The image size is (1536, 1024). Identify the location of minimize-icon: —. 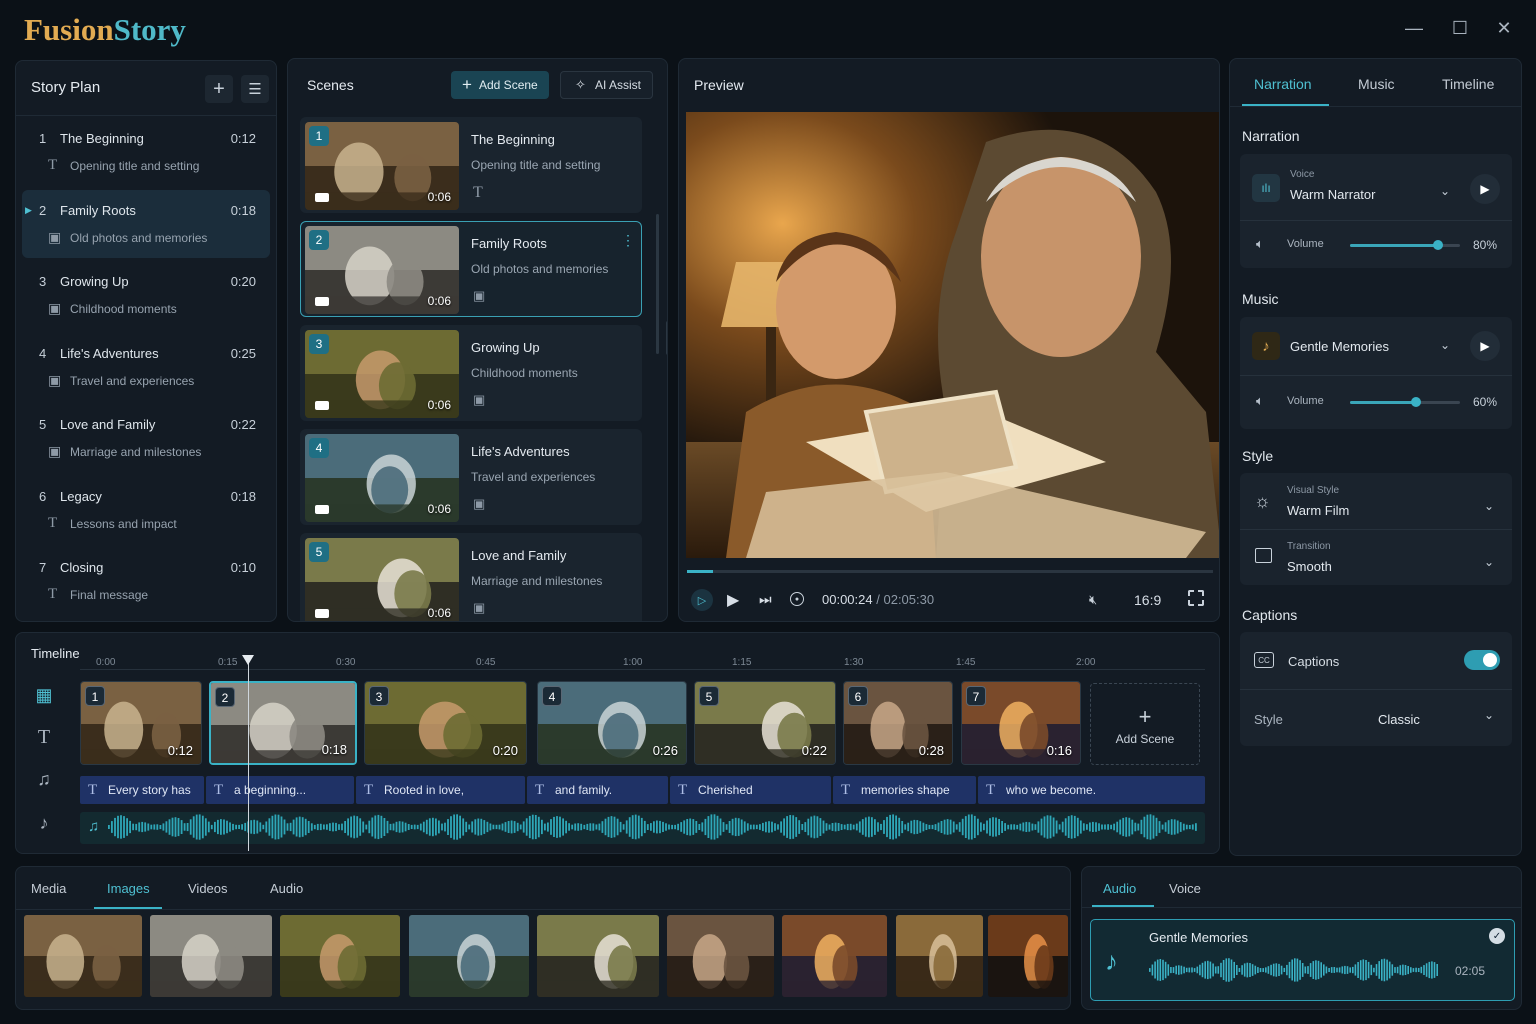
(1414, 28).